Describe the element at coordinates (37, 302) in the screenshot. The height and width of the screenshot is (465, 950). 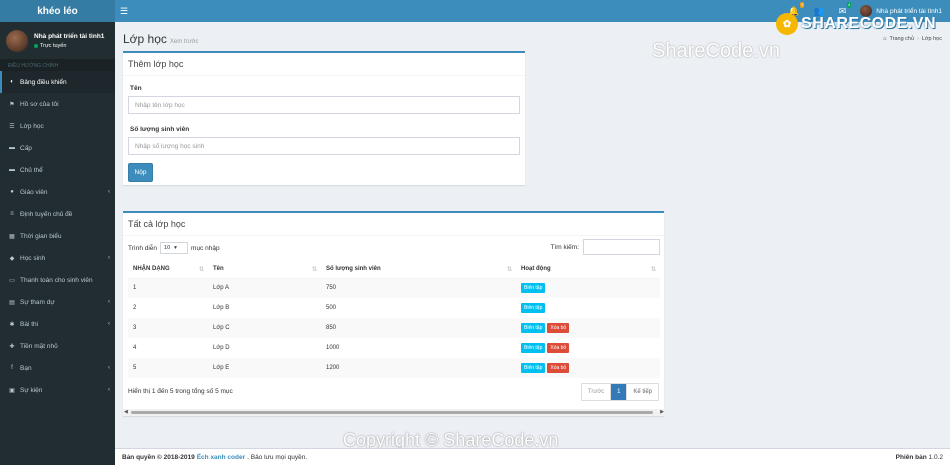
I see `sidebar-item-label: Sự tham dự` at that location.